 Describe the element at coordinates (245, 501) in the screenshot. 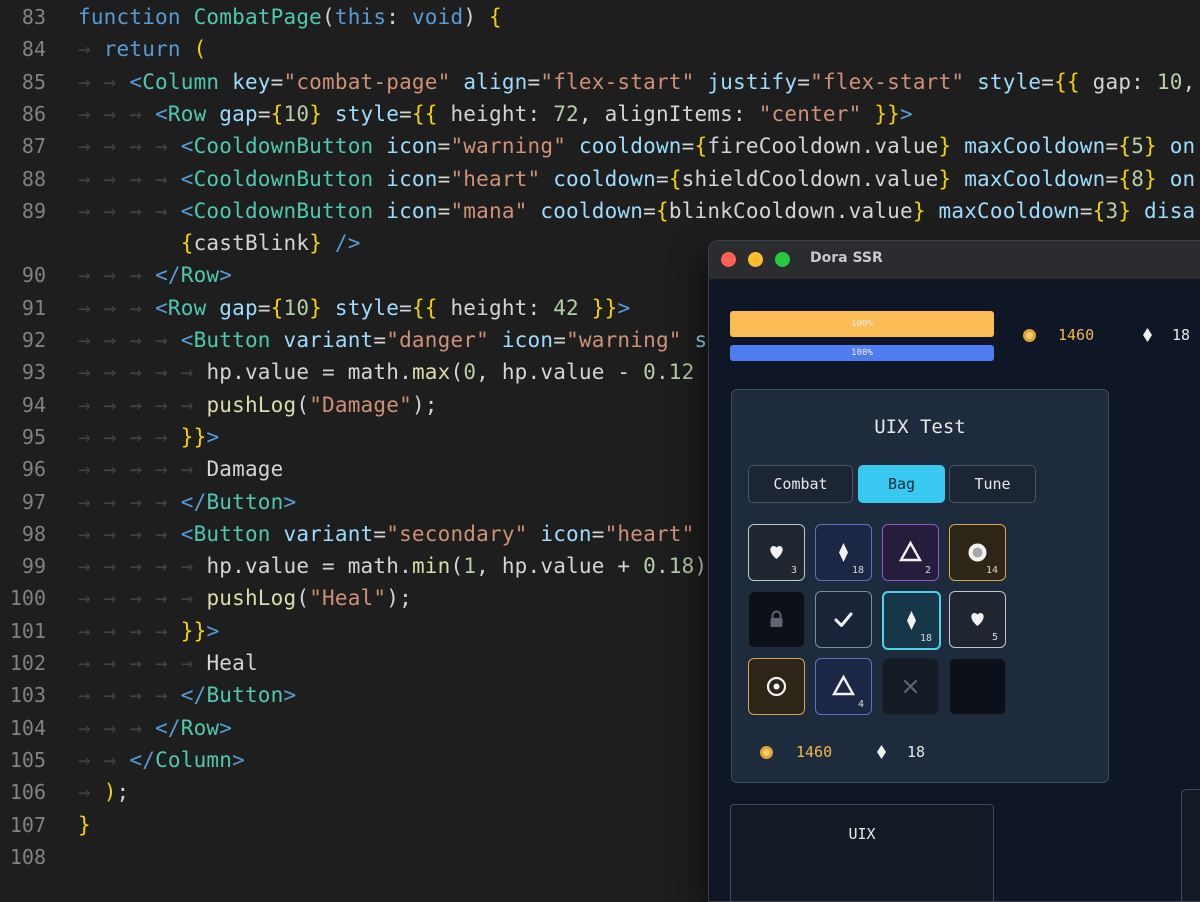

I see `code-token: Button` at that location.